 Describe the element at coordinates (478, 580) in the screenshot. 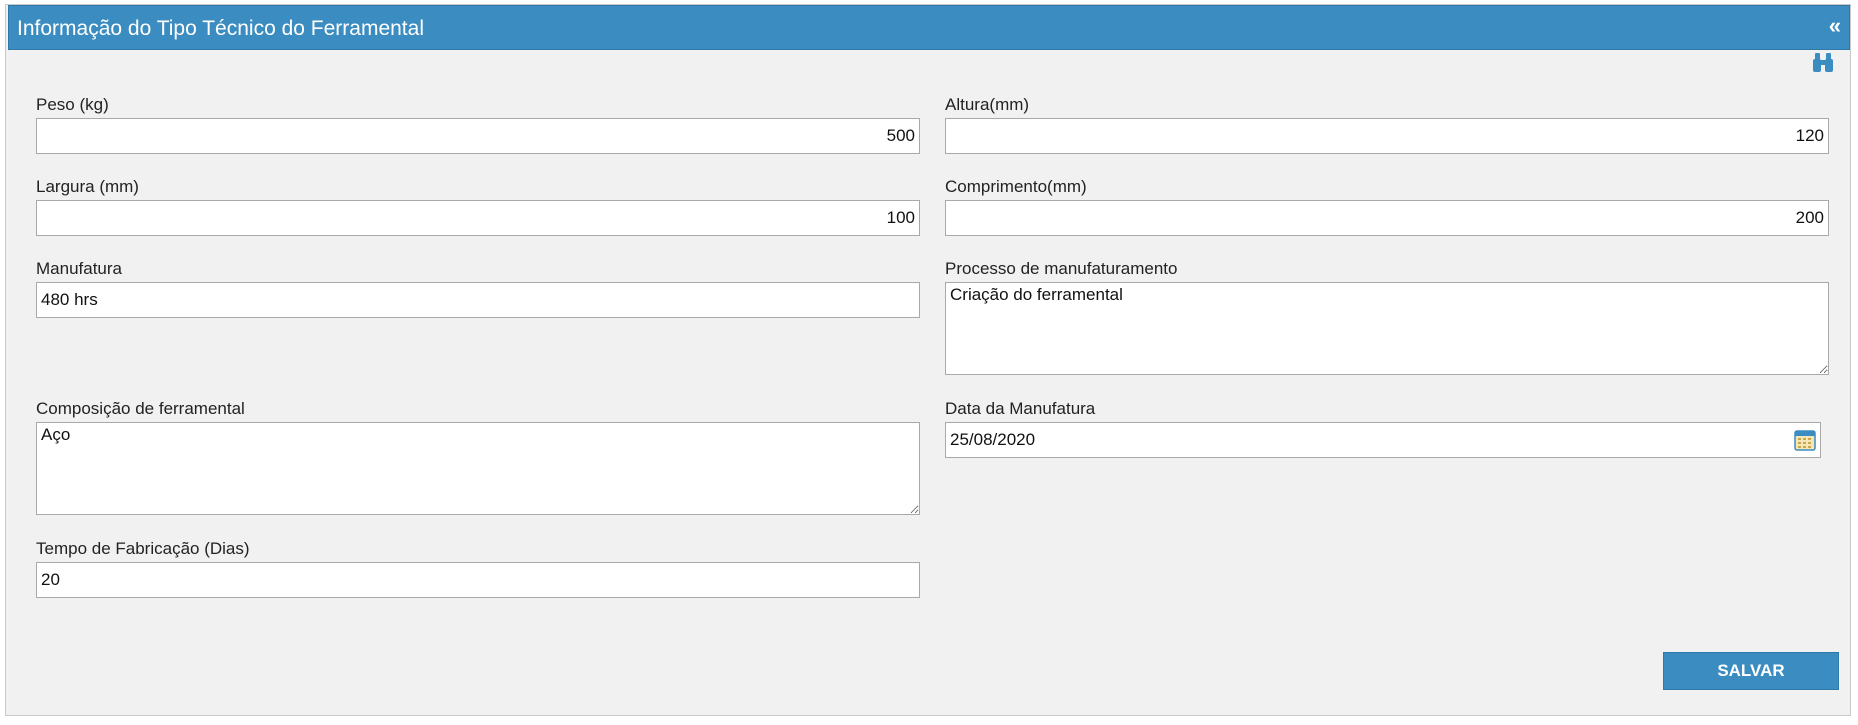

I see `tempo-input` at that location.